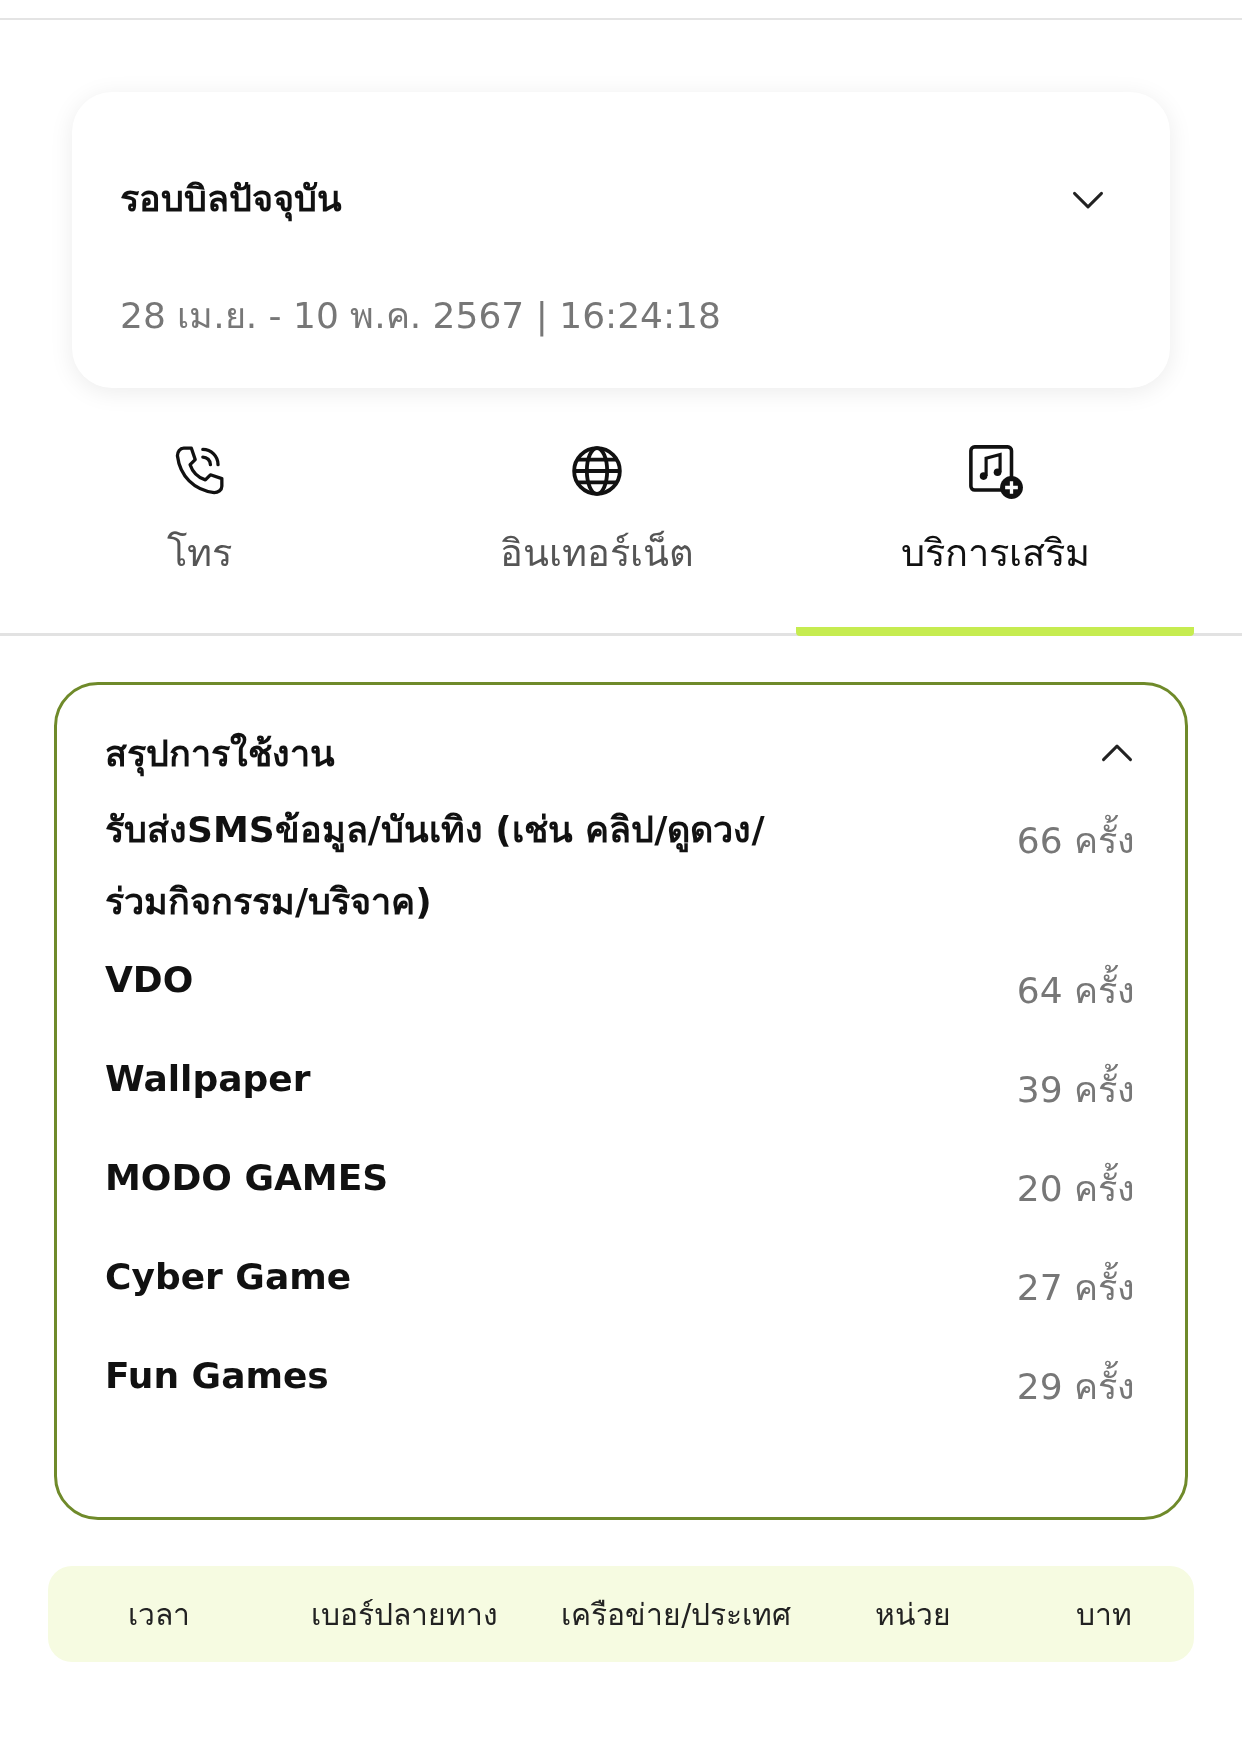  I want to click on usage-count: 64 ครั้ง, so click(1075, 990).